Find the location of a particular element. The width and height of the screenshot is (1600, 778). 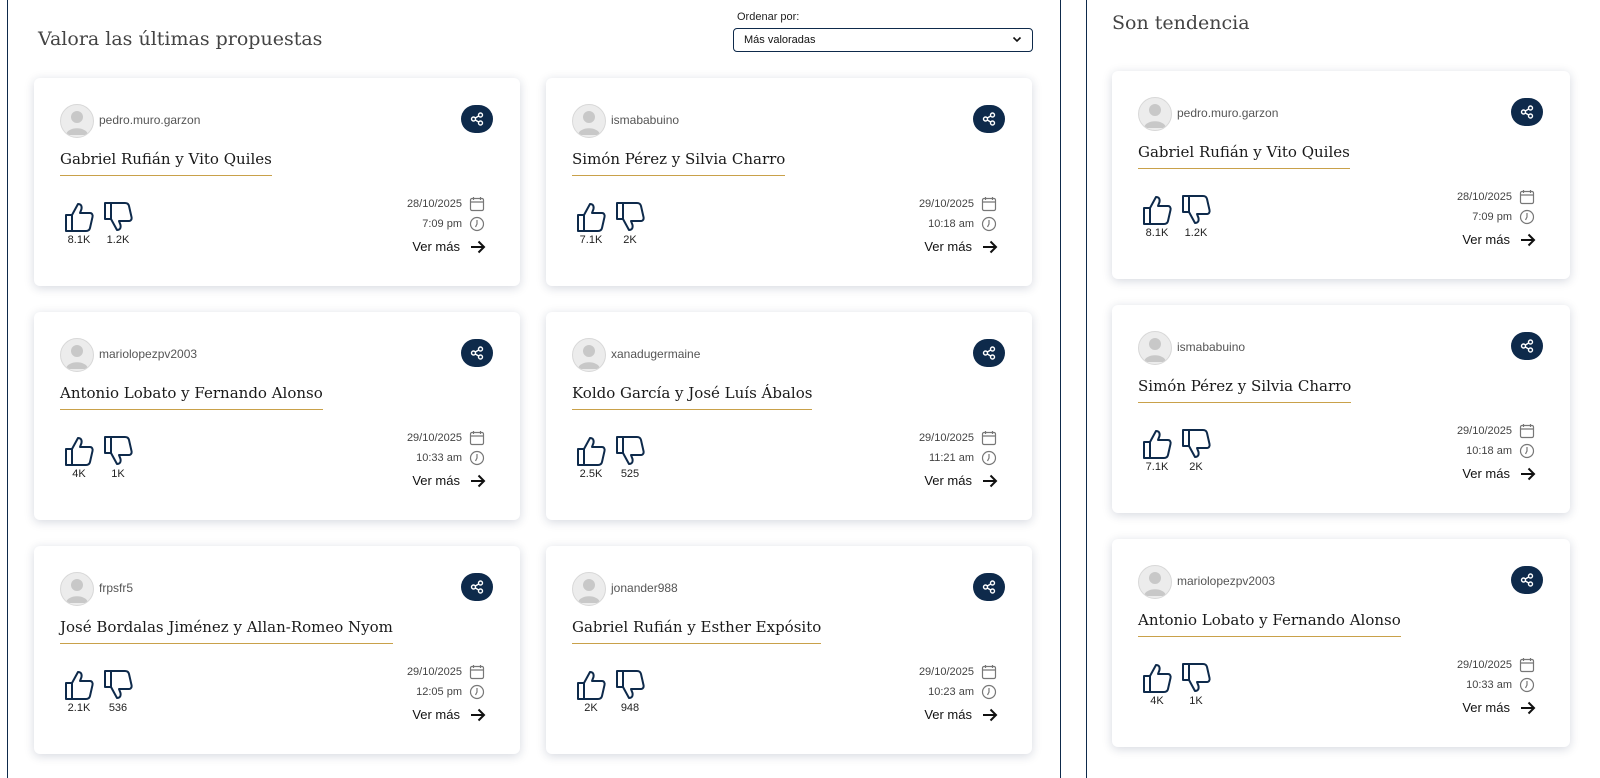

like-button: 2.5K is located at coordinates (591, 457).